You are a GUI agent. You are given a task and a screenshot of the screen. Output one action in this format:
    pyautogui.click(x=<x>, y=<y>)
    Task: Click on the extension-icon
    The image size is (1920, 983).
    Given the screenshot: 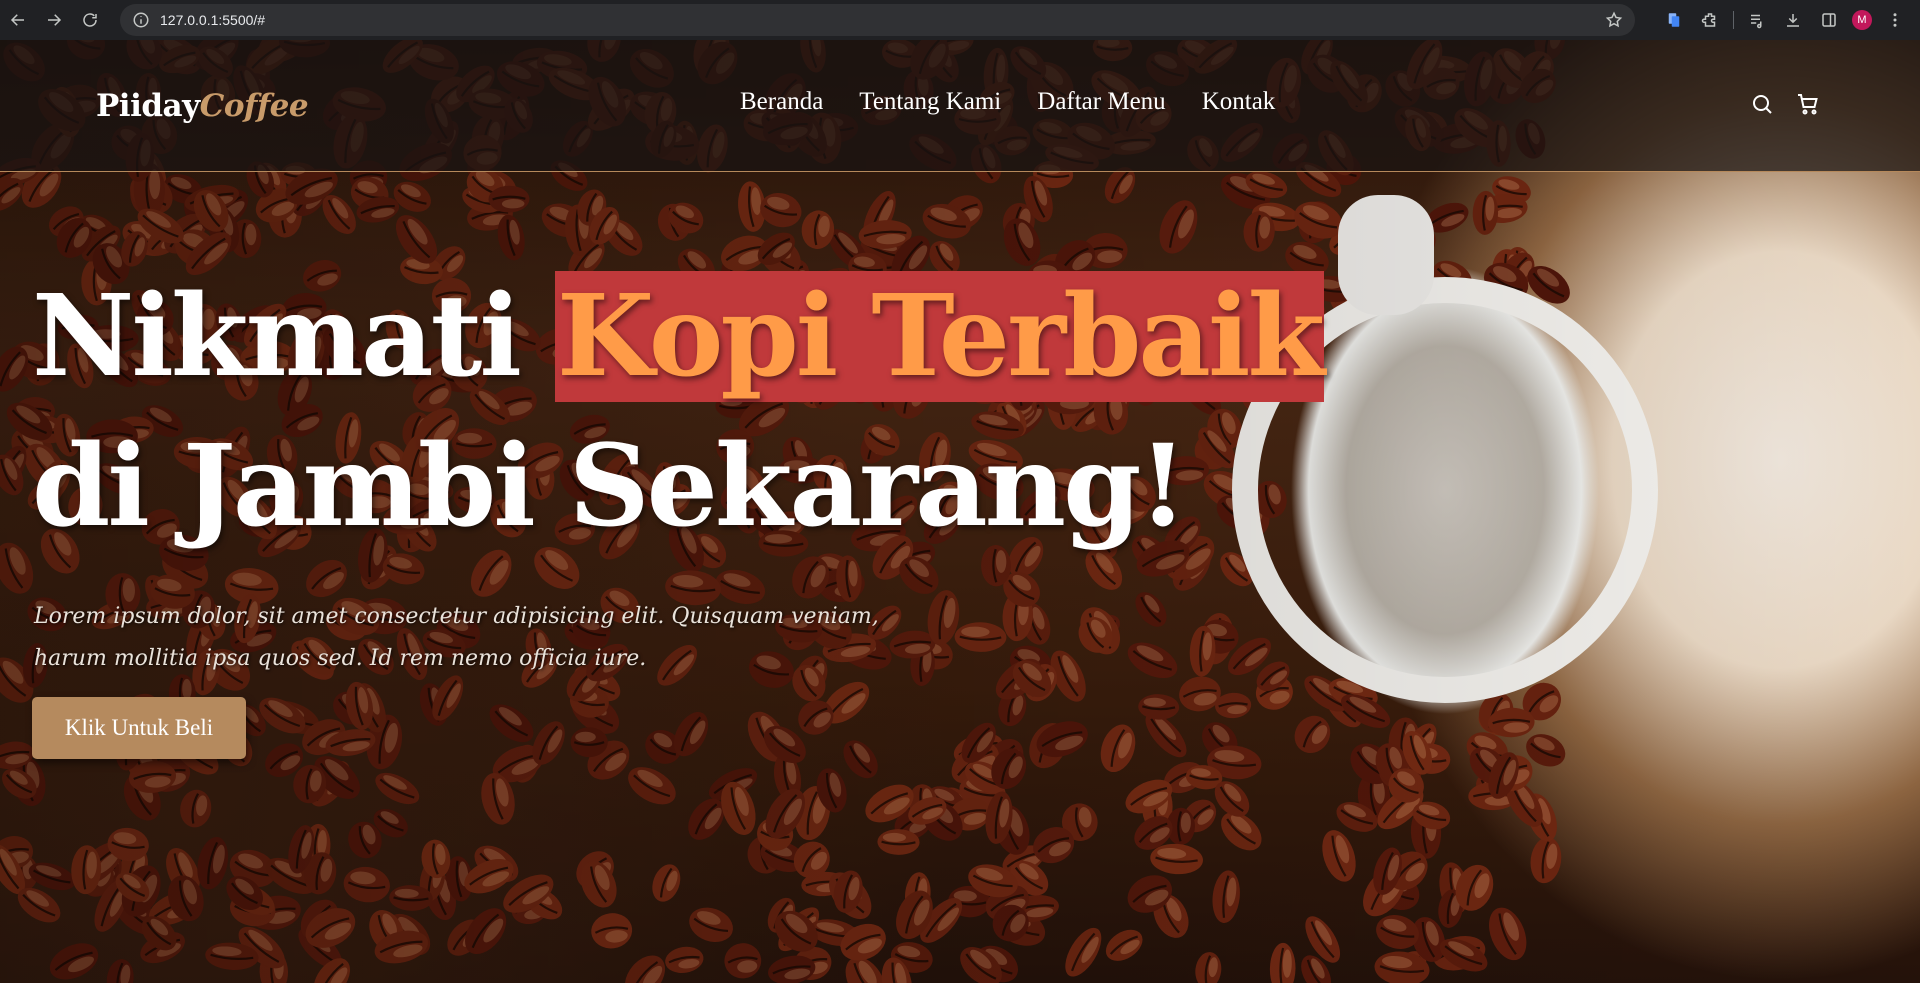 What is the action you would take?
    pyautogui.click(x=1674, y=20)
    